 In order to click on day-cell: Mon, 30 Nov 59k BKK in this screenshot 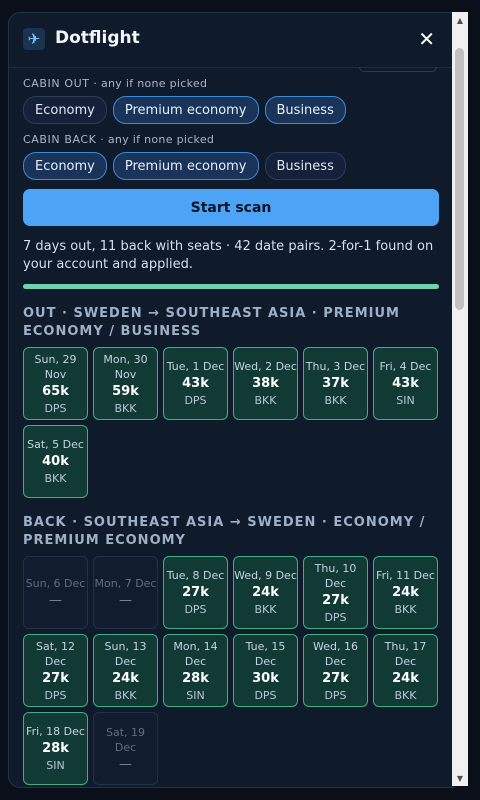, I will do `click(125, 383)`.